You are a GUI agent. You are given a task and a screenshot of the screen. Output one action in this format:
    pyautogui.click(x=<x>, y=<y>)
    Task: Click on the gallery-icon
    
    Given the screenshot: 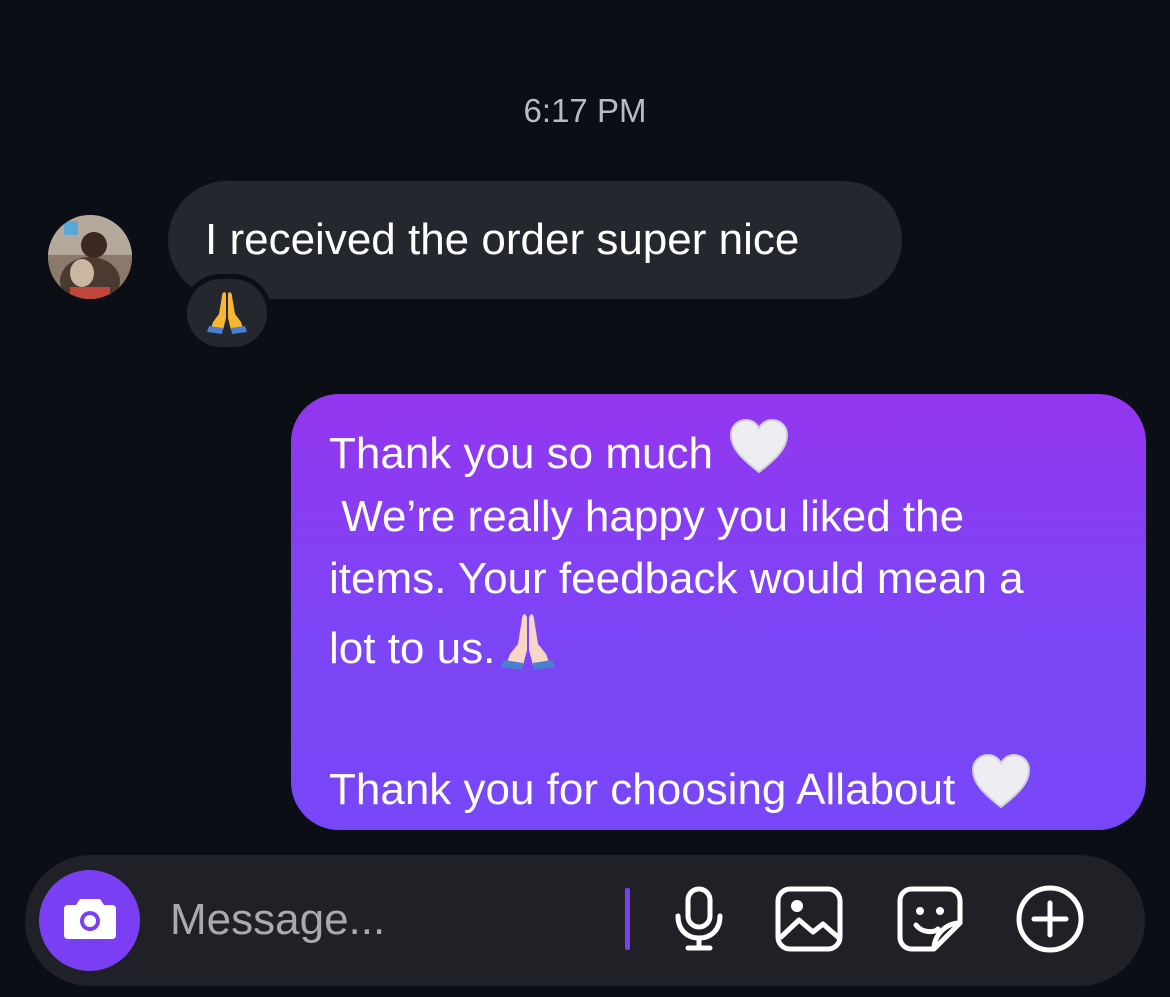 What is the action you would take?
    pyautogui.click(x=809, y=921)
    